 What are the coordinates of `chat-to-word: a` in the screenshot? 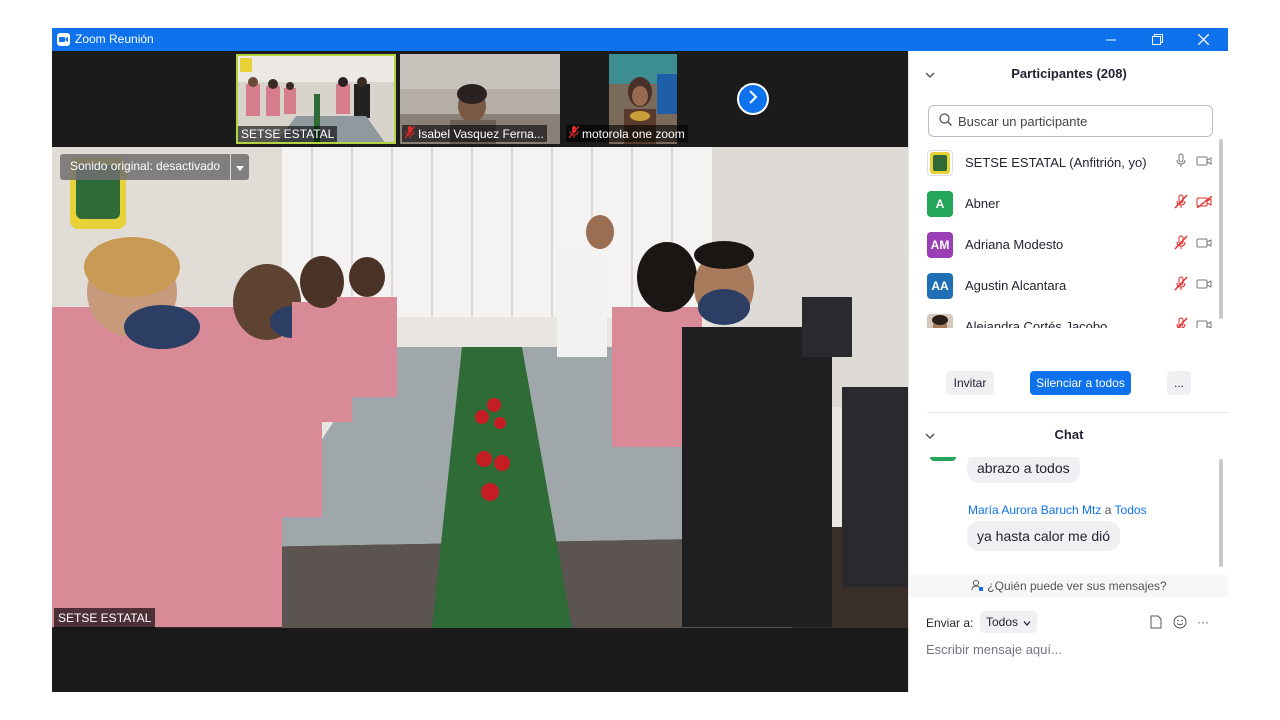 It's located at (1108, 510).